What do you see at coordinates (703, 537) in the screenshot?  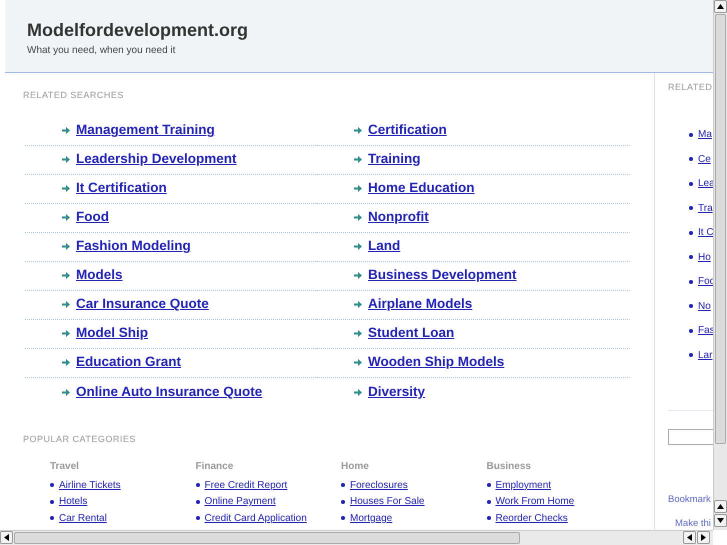 I see `scroll-right-button` at bounding box center [703, 537].